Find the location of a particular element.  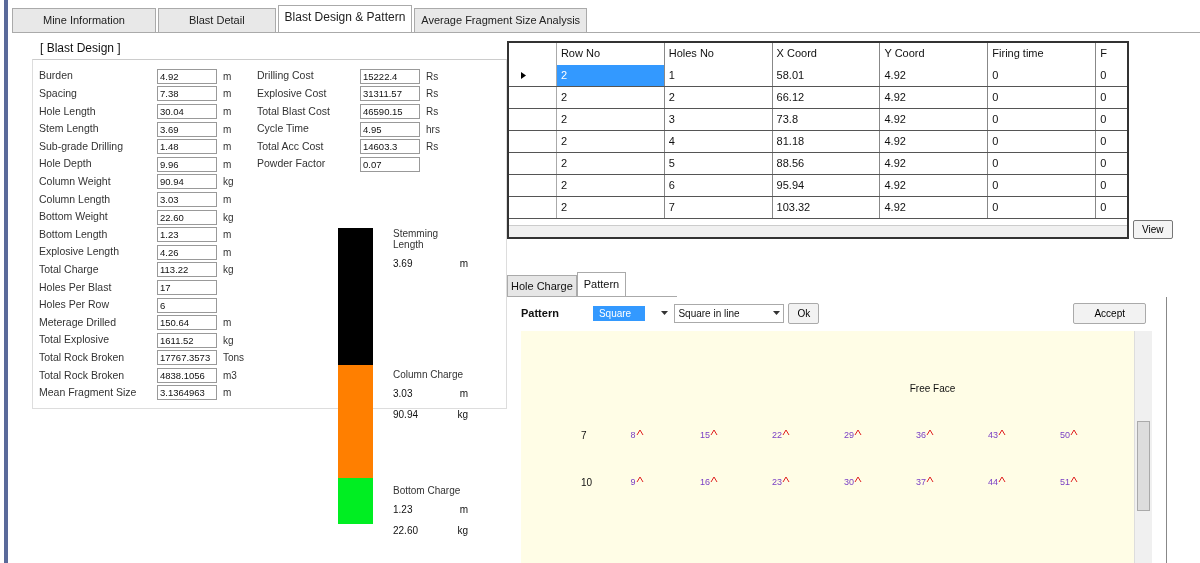

hole-label: 29 is located at coordinates (849, 435).